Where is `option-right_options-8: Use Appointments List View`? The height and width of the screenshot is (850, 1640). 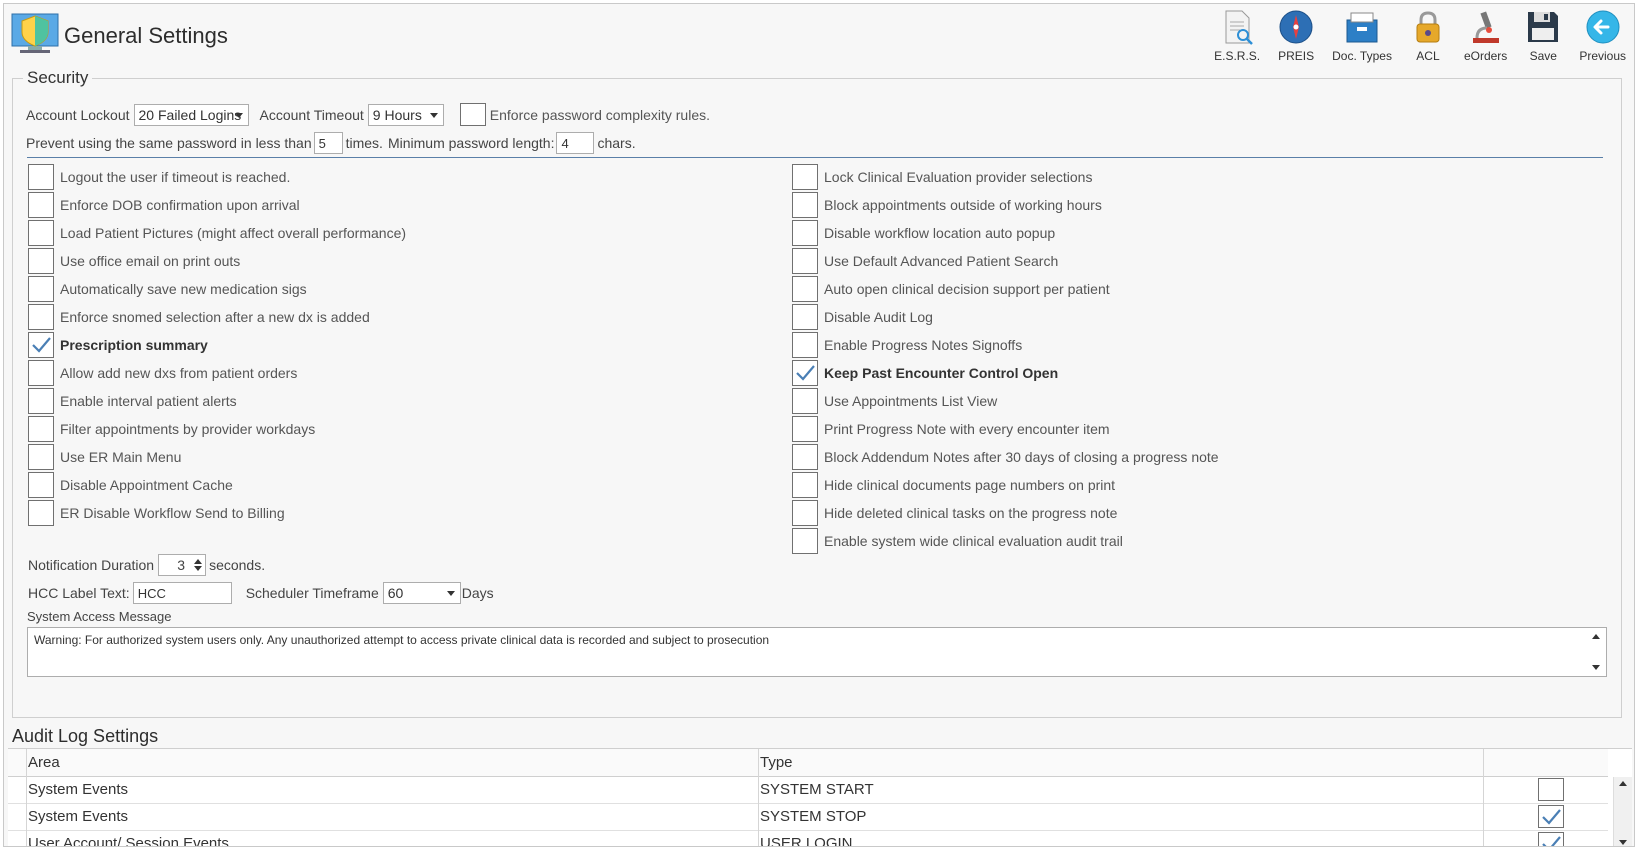
option-right_options-8: Use Appointments List View is located at coordinates (894, 401).